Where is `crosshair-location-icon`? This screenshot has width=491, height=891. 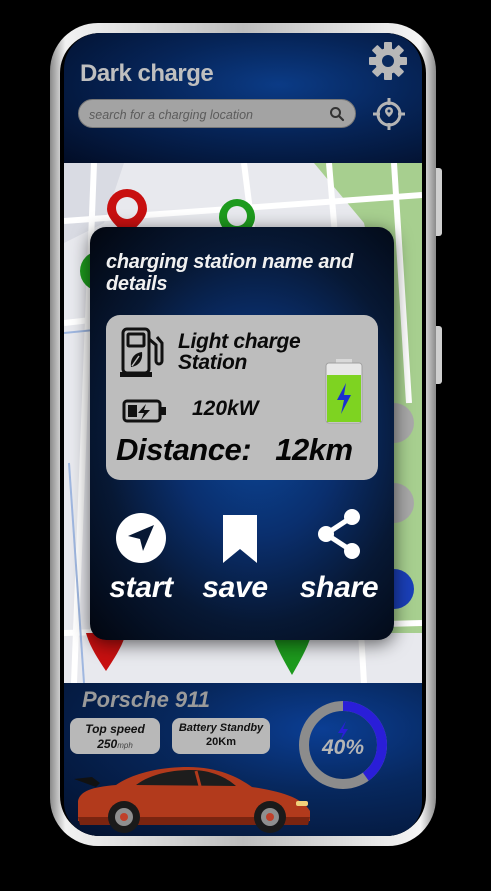
crosshair-location-icon is located at coordinates (389, 114).